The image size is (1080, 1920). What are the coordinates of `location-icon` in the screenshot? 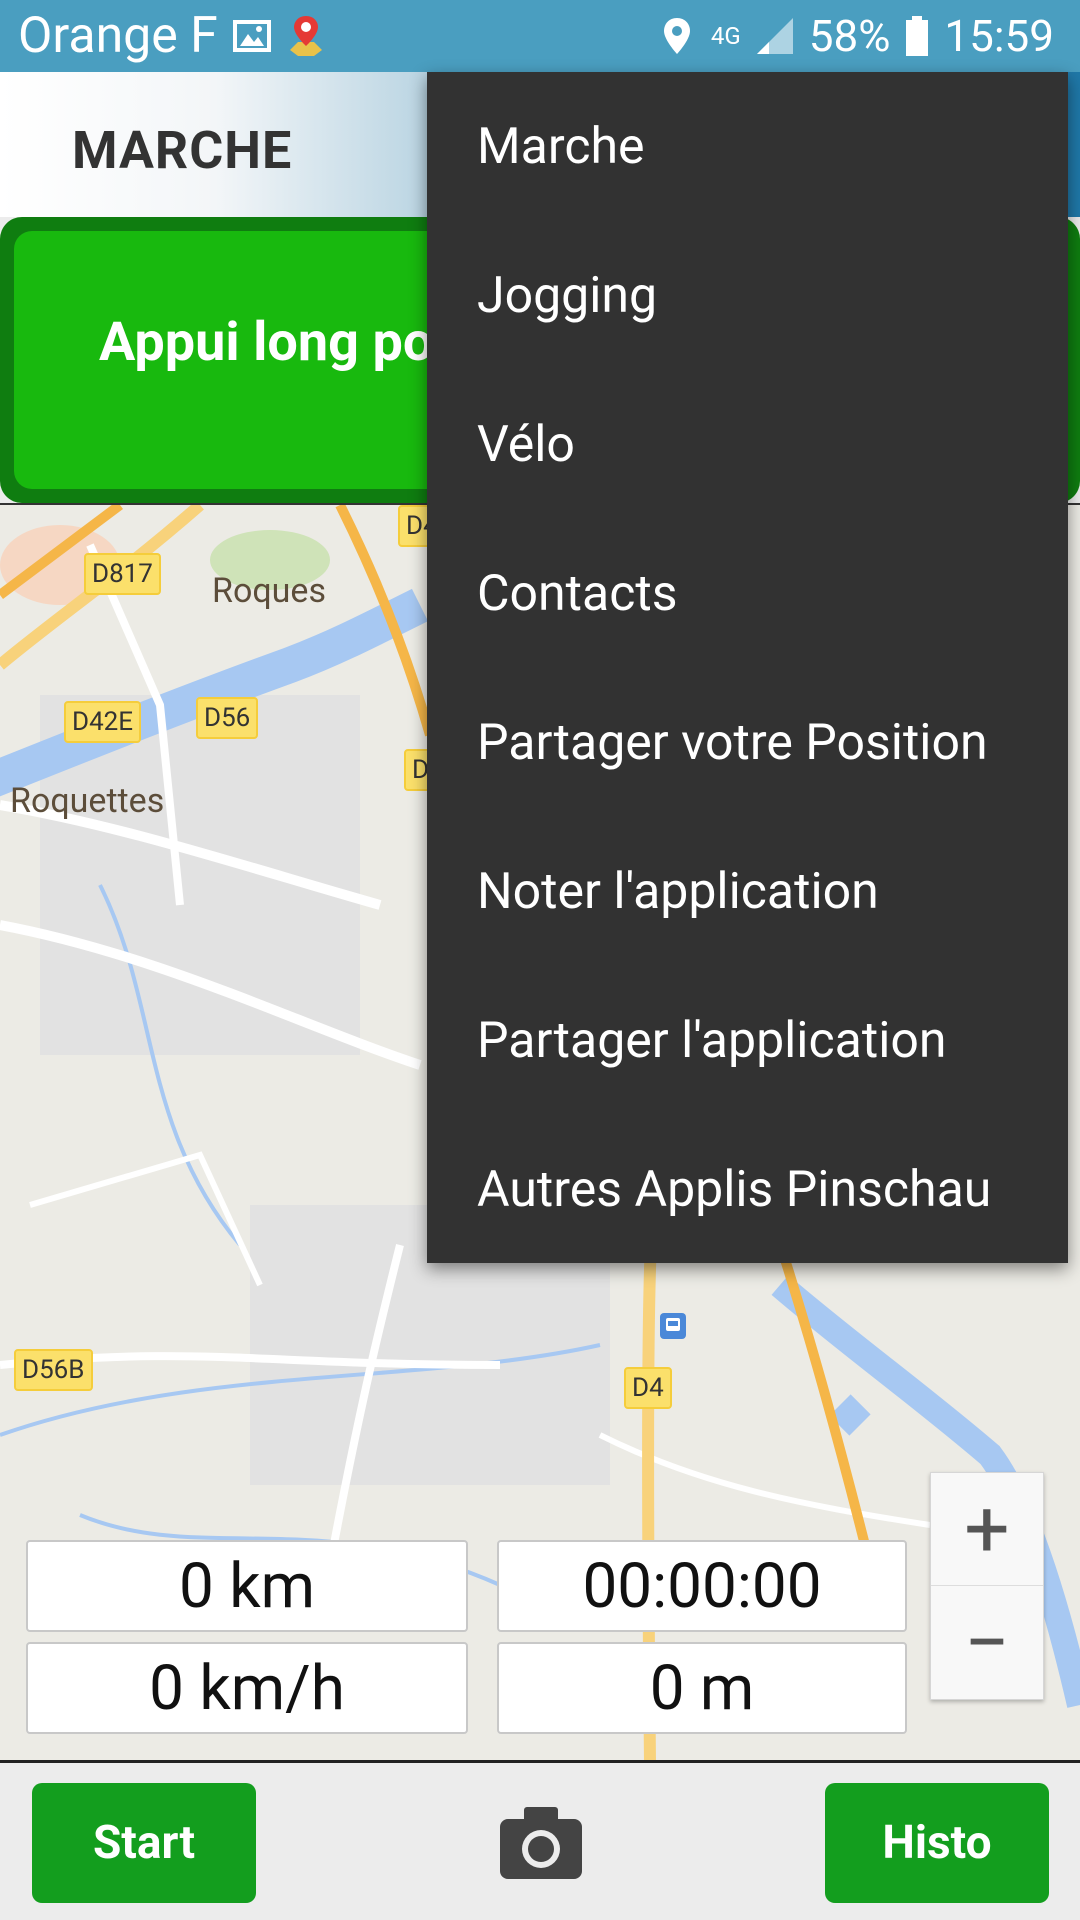 It's located at (676, 36).